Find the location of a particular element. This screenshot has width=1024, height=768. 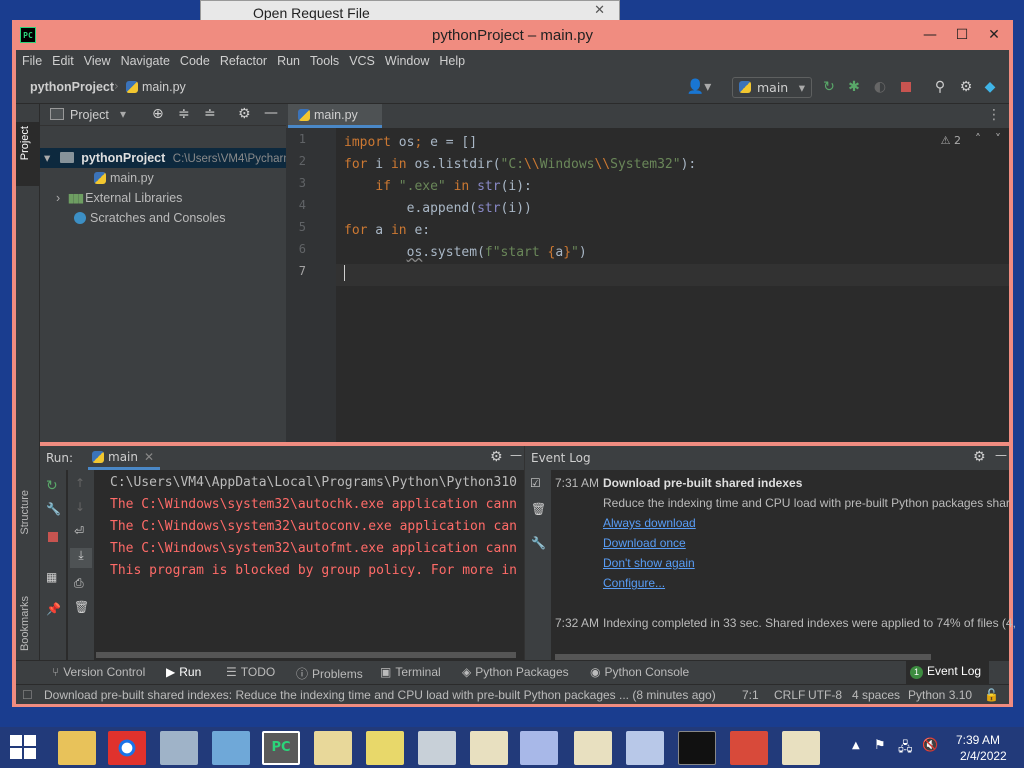

print-icon: ⎙ is located at coordinates (79, 583).